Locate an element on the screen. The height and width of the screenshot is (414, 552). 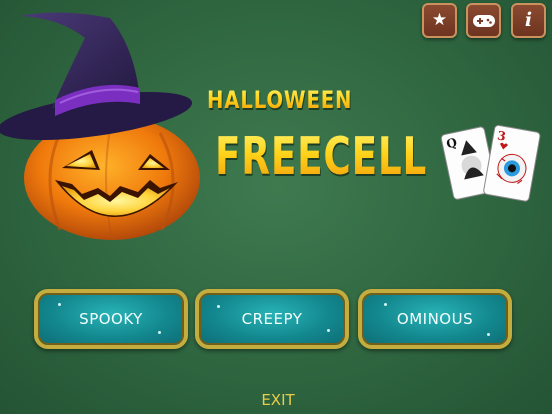
ominous-label: OMINOUS is located at coordinates (435, 319).